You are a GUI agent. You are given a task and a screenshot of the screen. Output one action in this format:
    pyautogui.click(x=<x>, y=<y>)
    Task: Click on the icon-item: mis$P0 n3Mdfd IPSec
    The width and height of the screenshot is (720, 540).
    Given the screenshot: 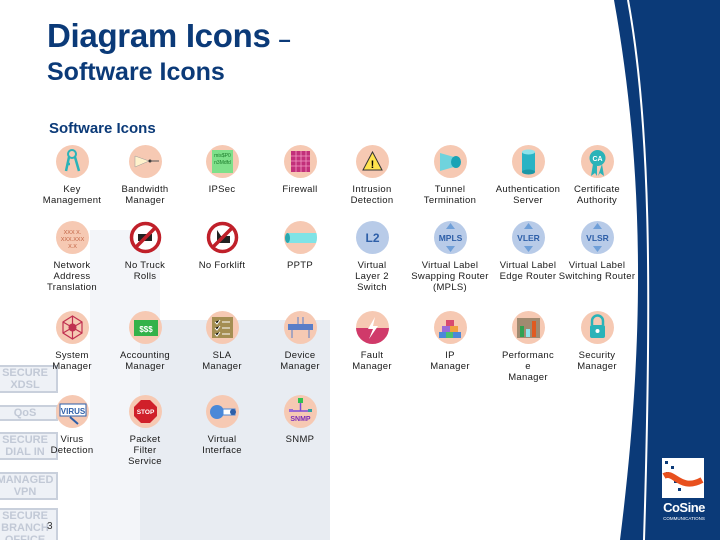 What is the action you would take?
    pyautogui.click(x=222, y=170)
    